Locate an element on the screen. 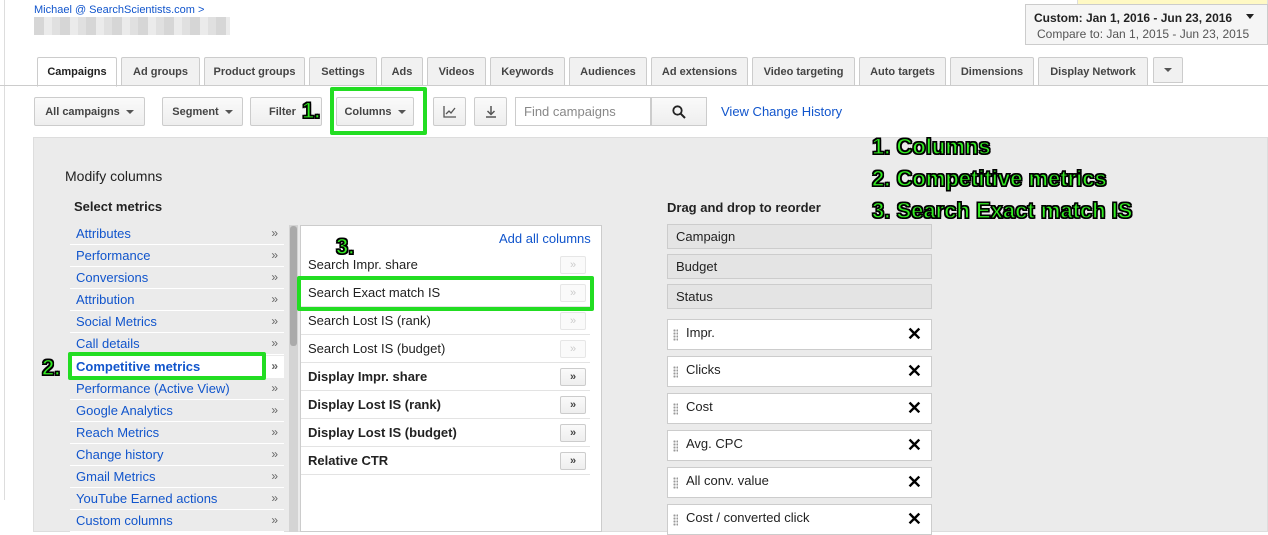  category-label: Reach Metrics is located at coordinates (118, 432).